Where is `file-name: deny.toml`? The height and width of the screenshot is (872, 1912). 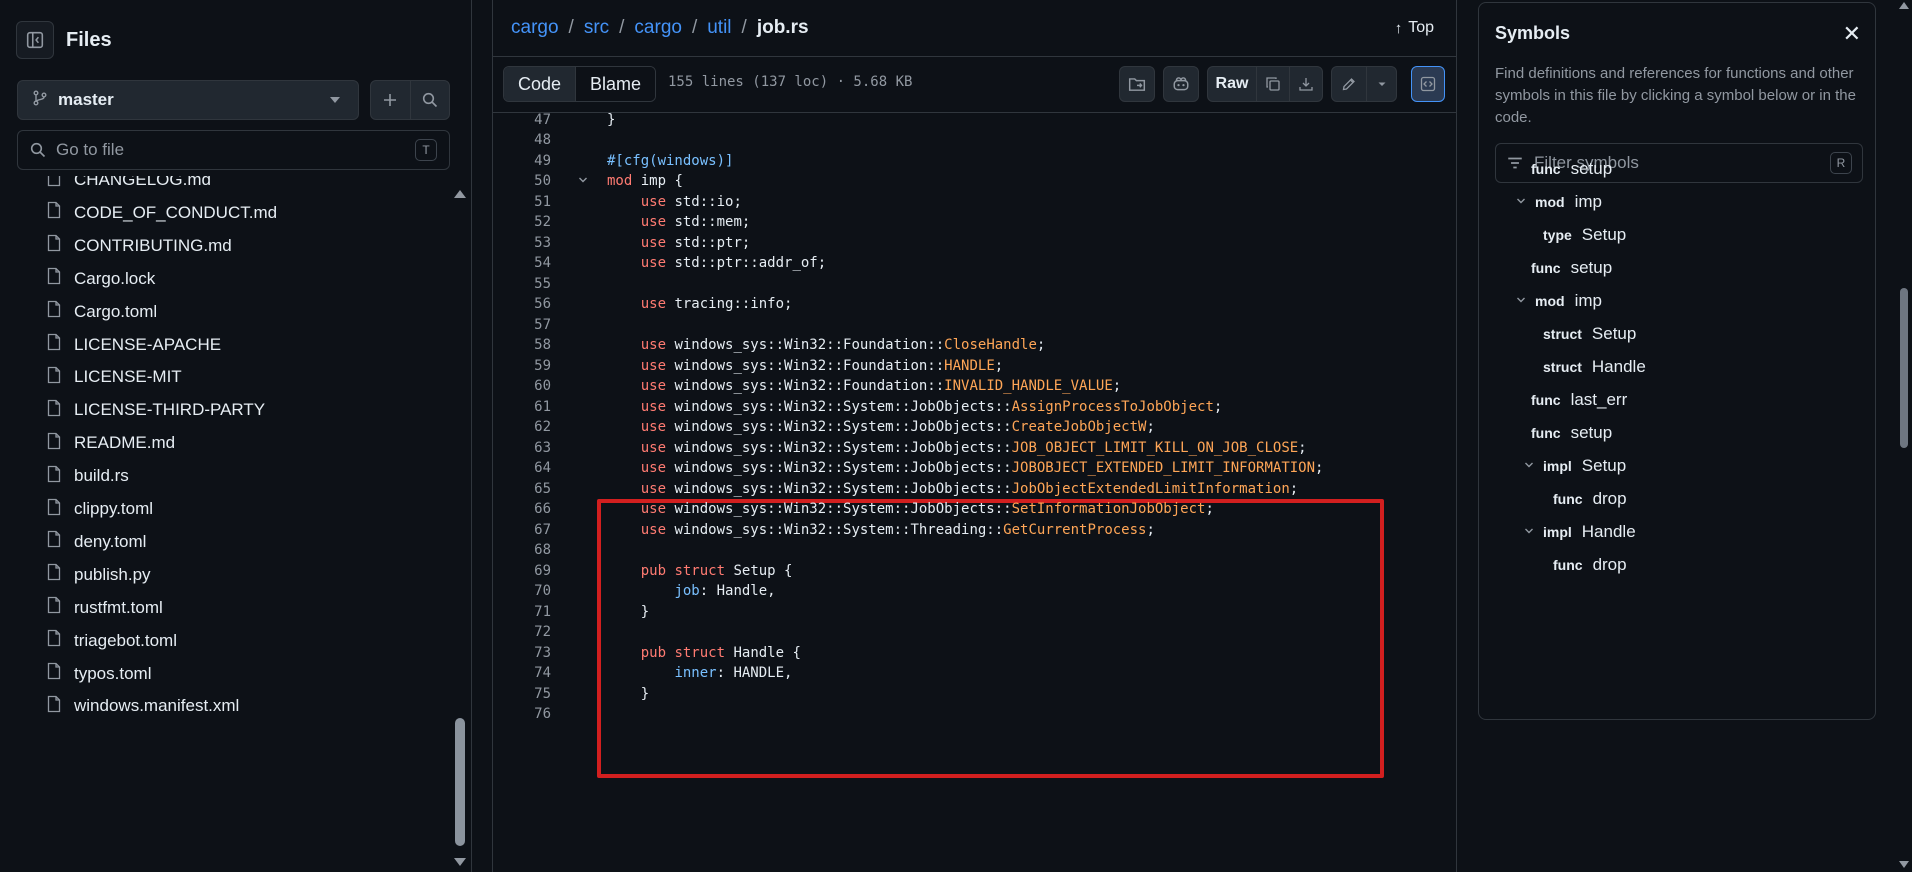
file-name: deny.toml is located at coordinates (110, 541).